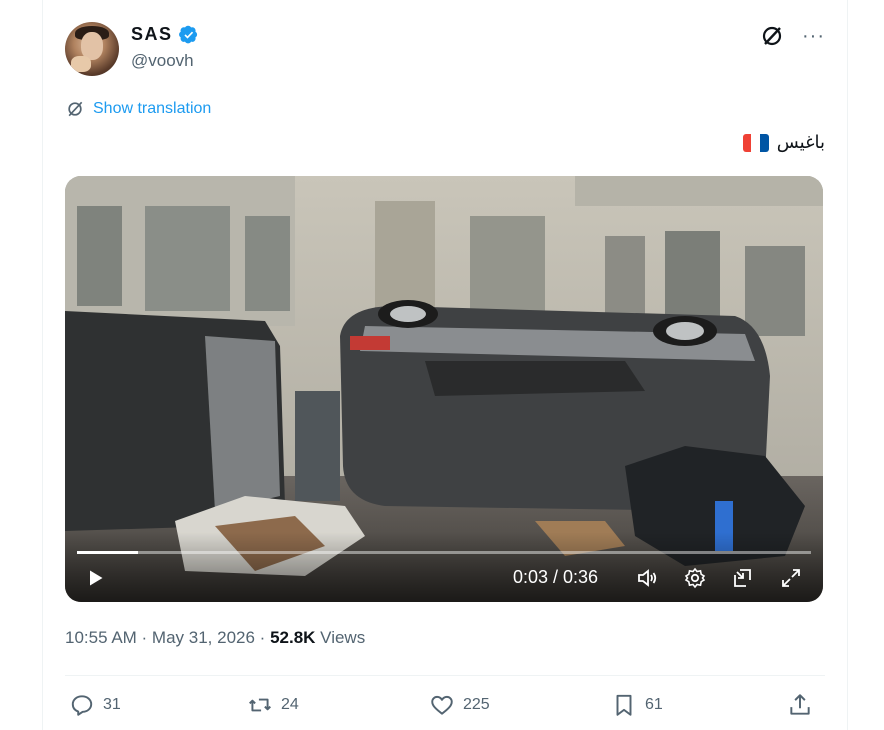 The height and width of the screenshot is (730, 884). Describe the element at coordinates (95, 705) in the screenshot. I see `reply-button: 31` at that location.